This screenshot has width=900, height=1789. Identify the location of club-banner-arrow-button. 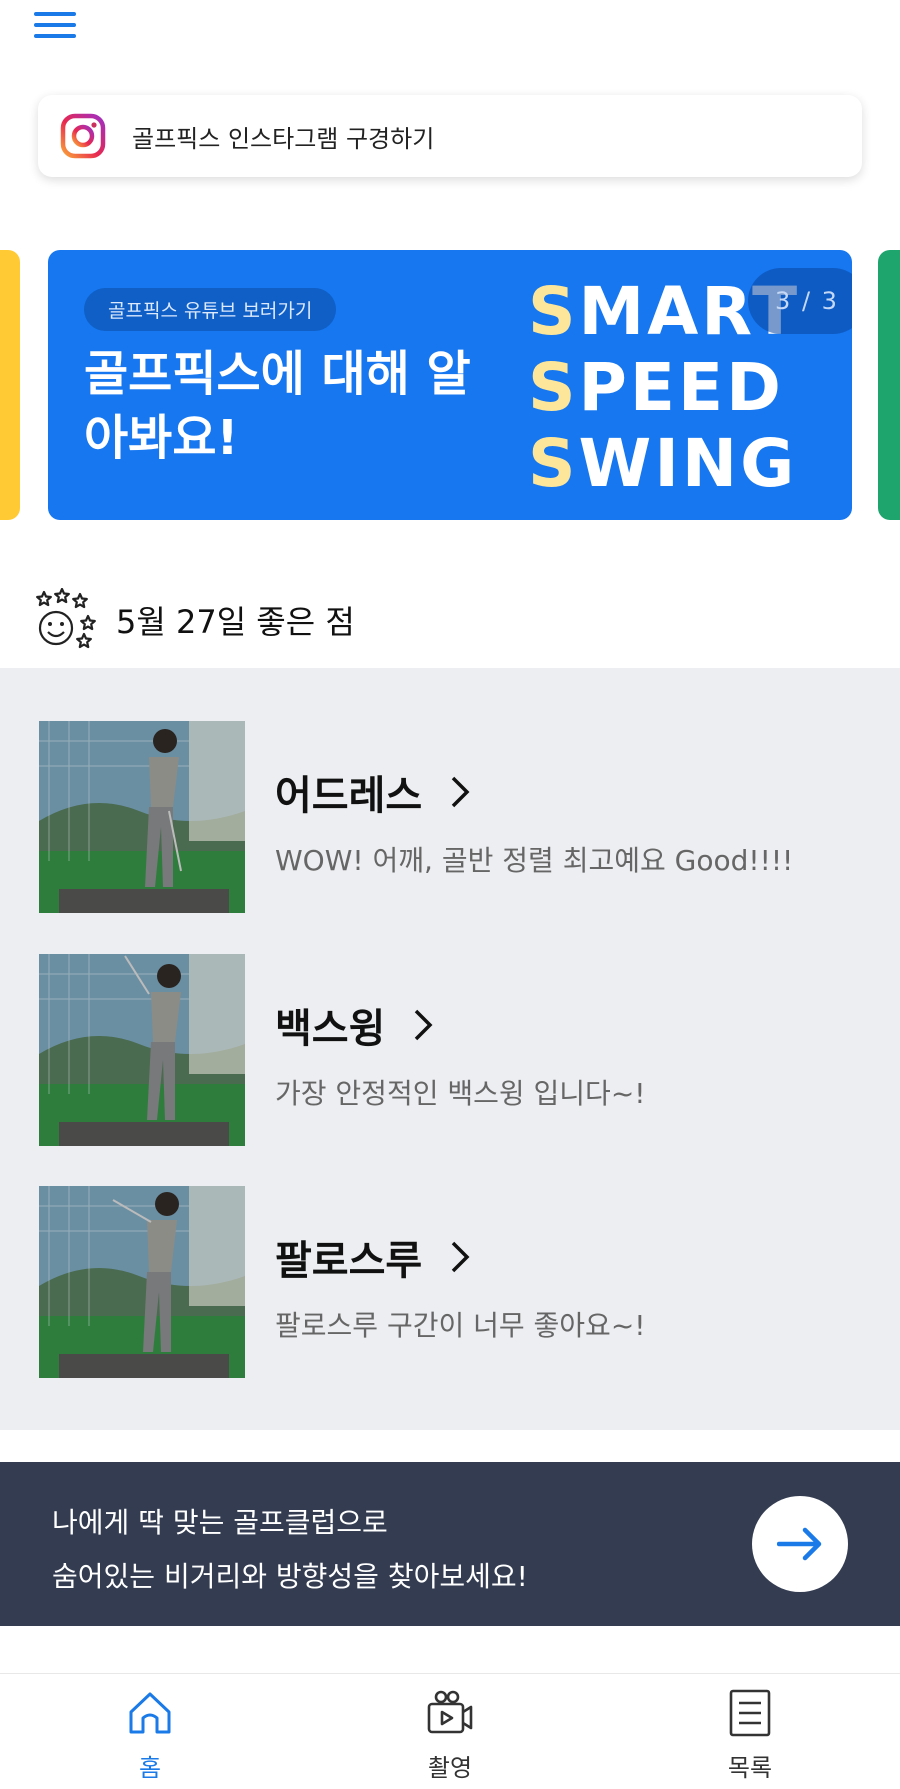
(800, 1544).